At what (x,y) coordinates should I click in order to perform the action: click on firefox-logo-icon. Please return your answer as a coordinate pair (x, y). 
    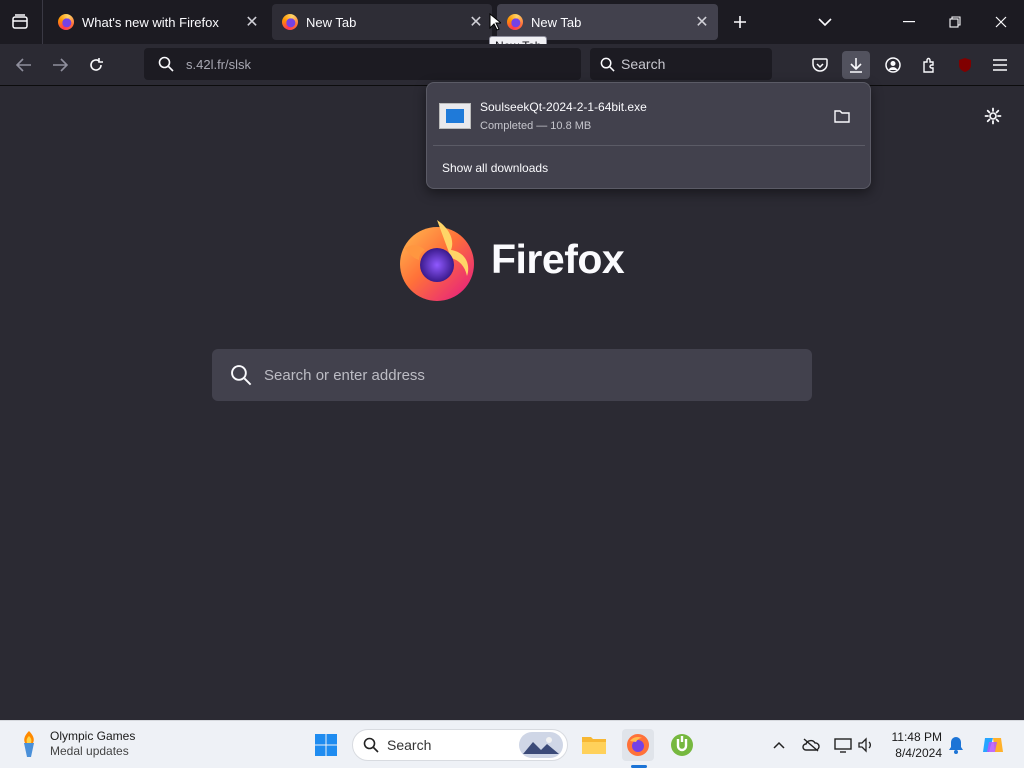
    Looking at the image, I should click on (437, 260).